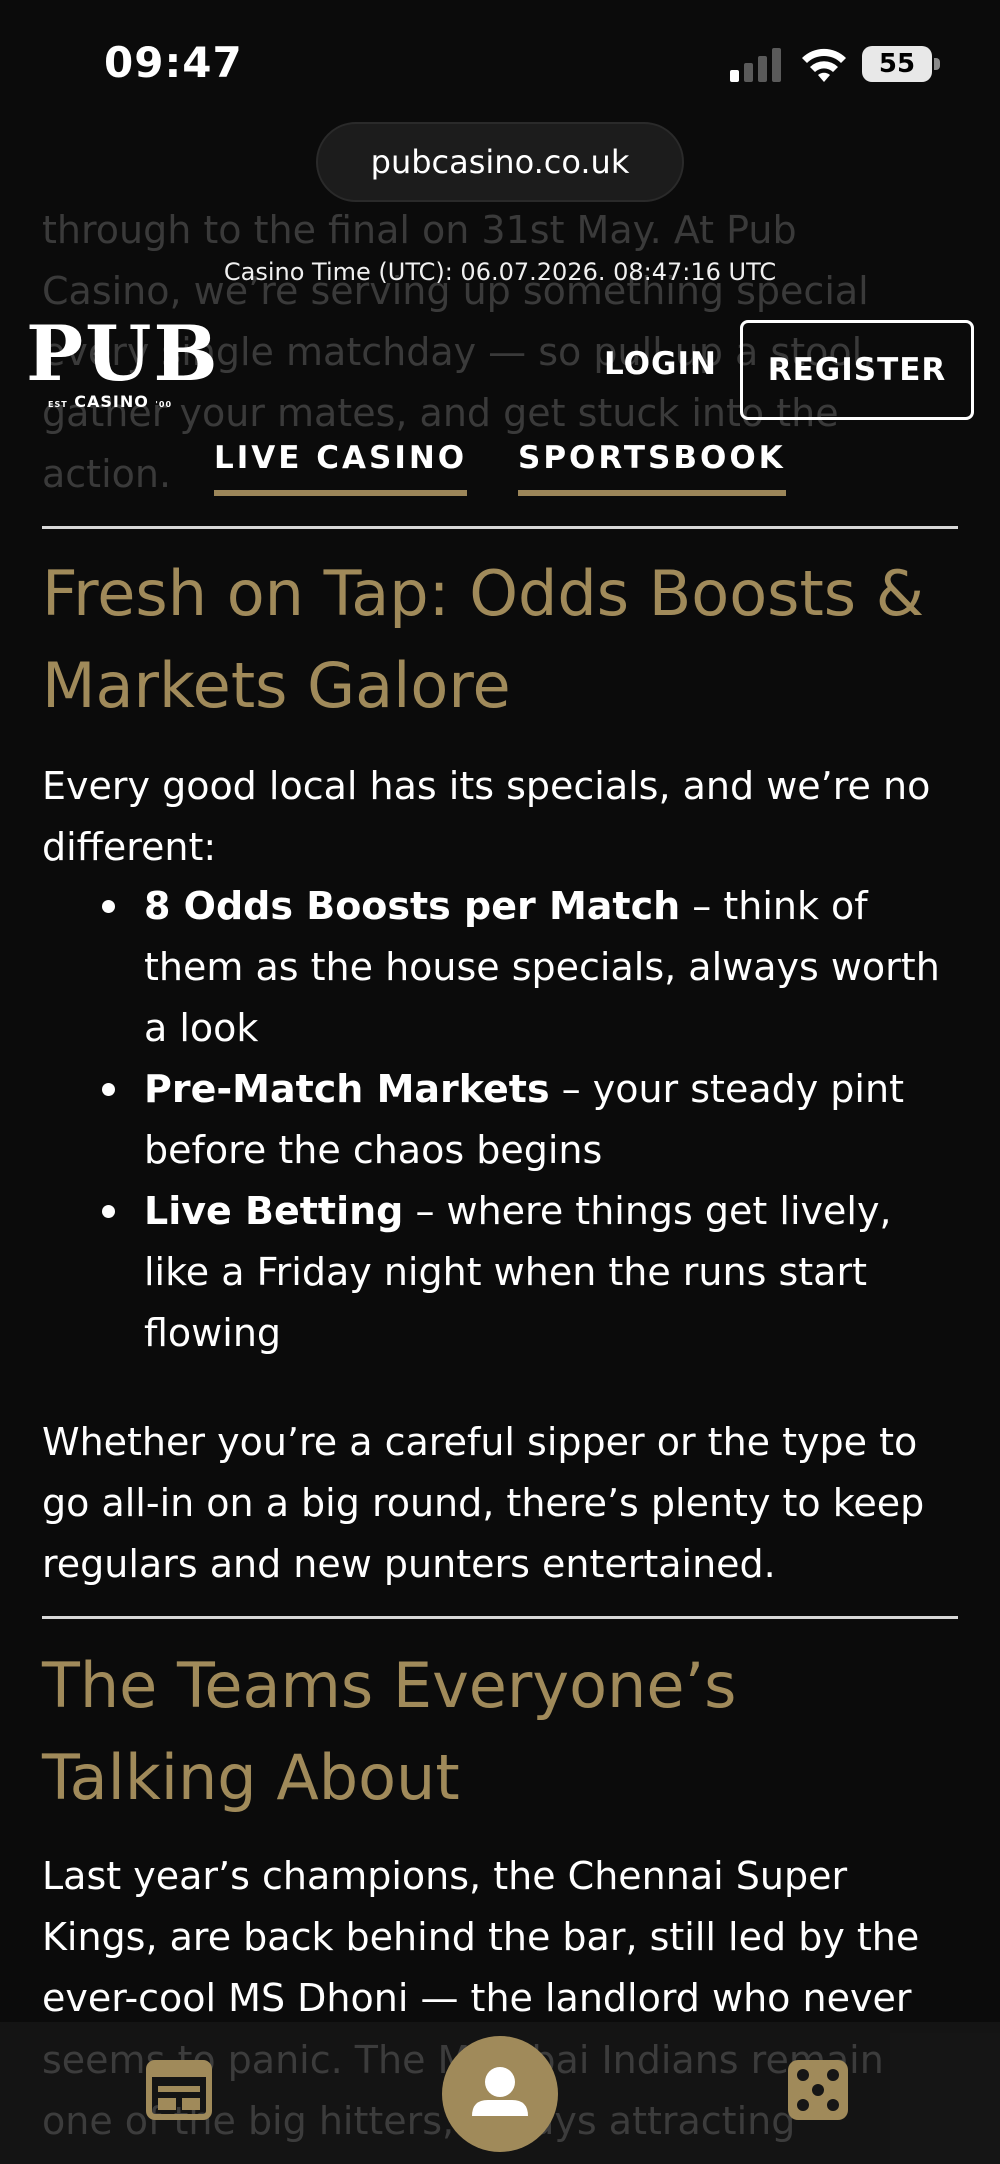 This screenshot has width=1000, height=2164. Describe the element at coordinates (755, 65) in the screenshot. I see `cellular-signal-icon` at that location.